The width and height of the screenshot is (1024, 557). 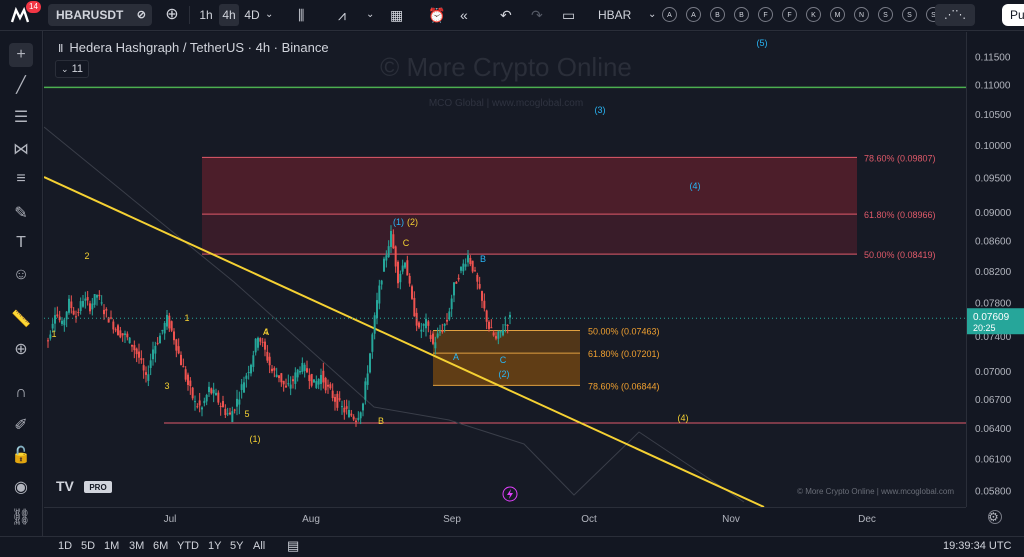 I want to click on magnet-icon: ∩, so click(x=21, y=393).